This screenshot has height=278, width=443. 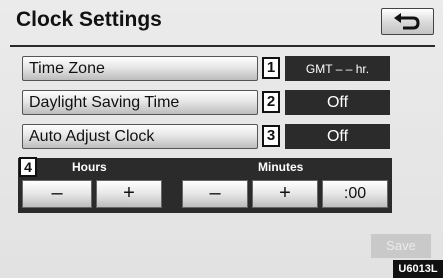 What do you see at coordinates (281, 167) in the screenshot?
I see `minutes-label: Minutes` at bounding box center [281, 167].